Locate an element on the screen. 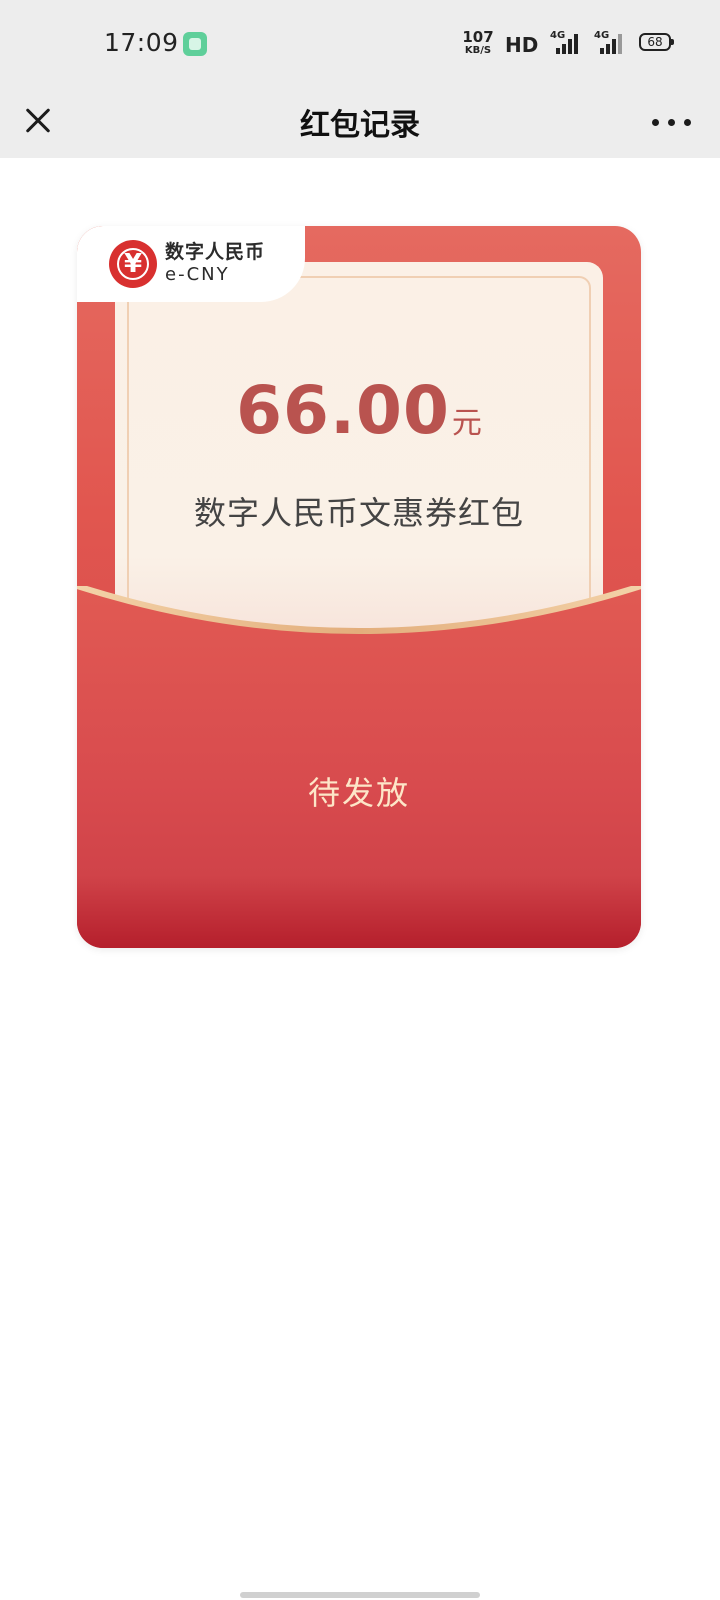 The image size is (720, 1600). ecny-brand-cn: 数字人民币 is located at coordinates (215, 252).